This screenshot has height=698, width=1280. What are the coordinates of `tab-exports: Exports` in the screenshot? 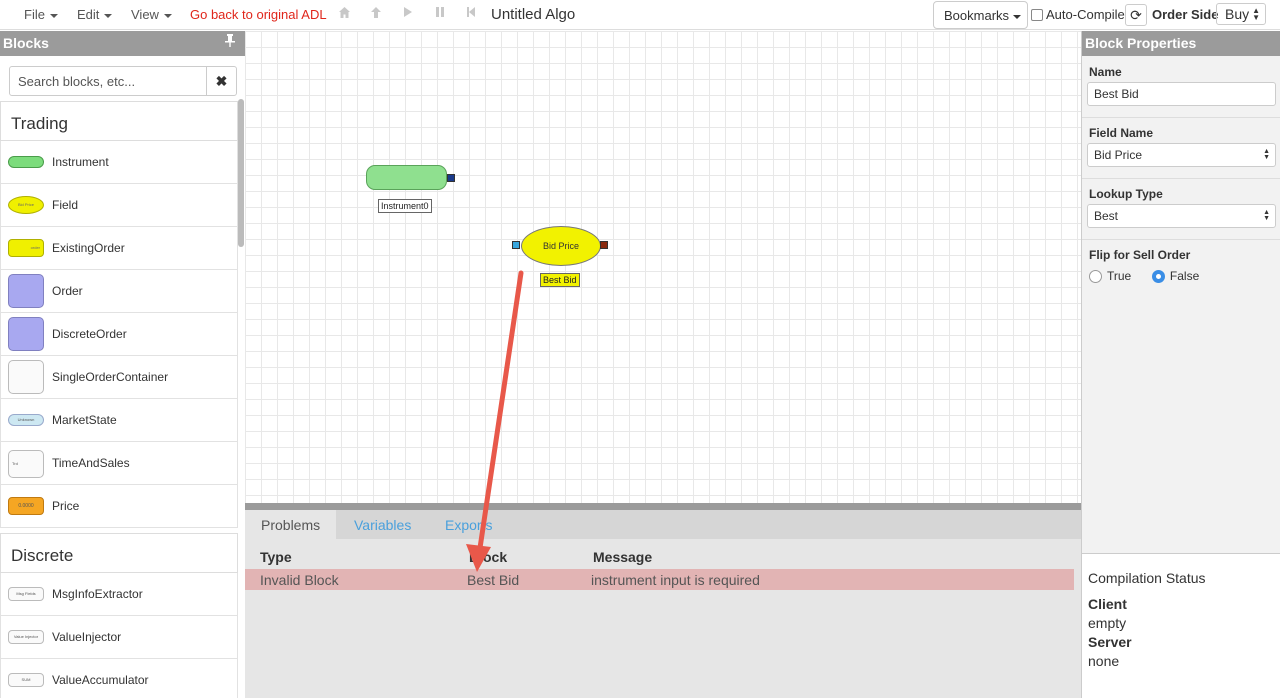 It's located at (468, 524).